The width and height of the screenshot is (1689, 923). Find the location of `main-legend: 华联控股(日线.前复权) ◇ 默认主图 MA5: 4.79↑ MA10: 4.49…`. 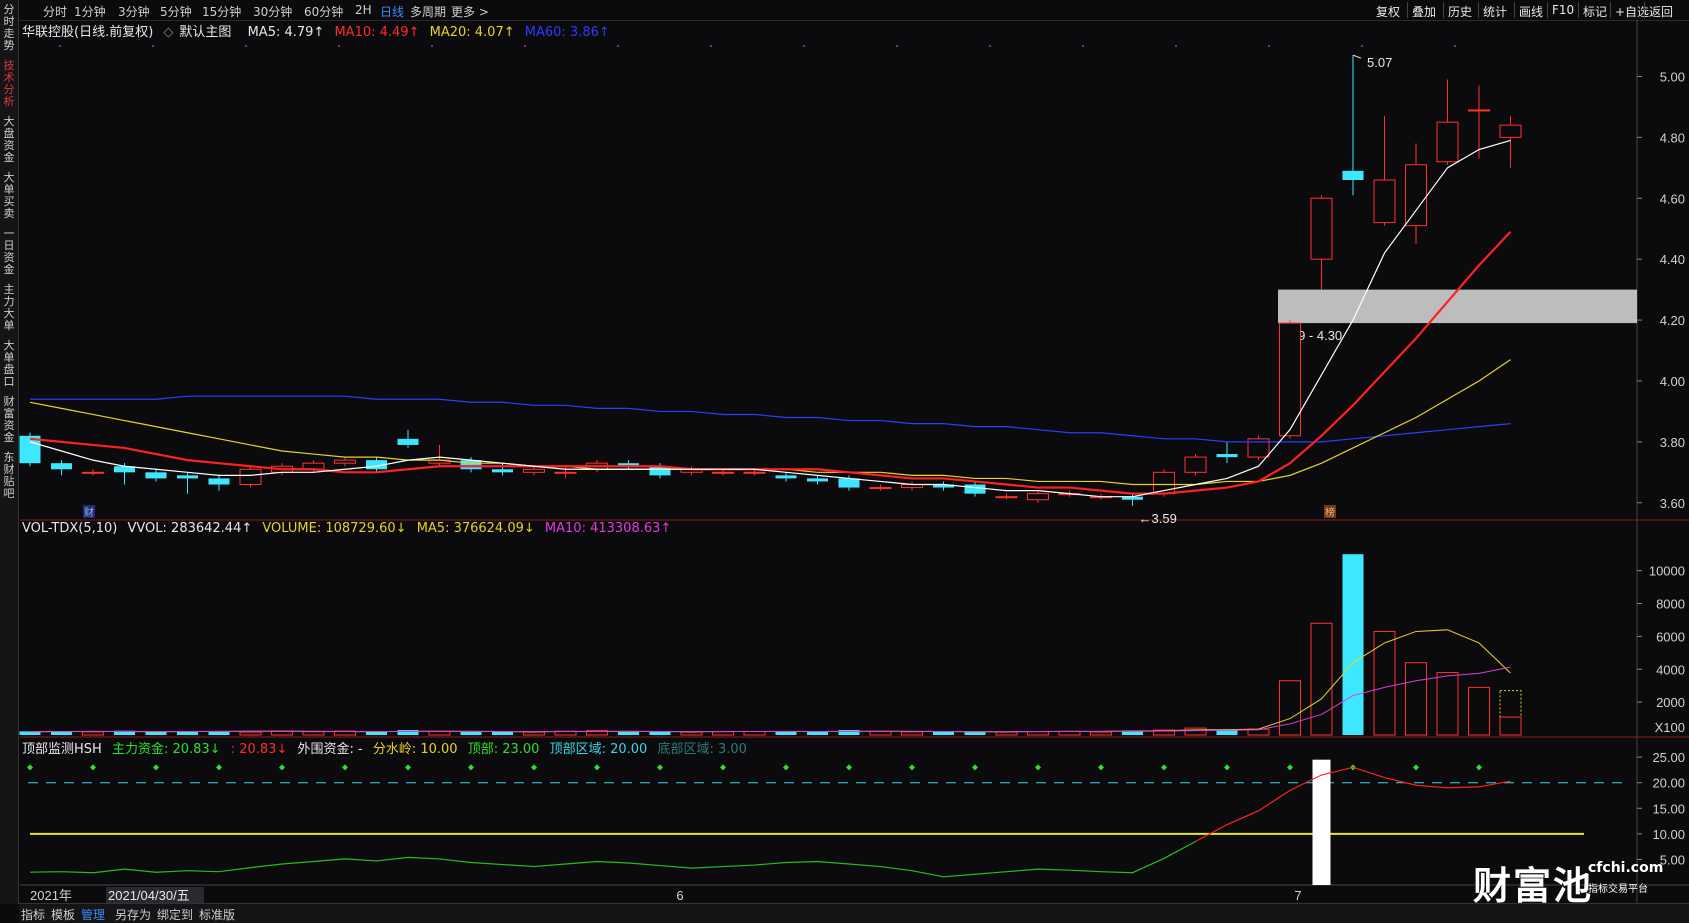

main-legend: 华联控股(日线.前复权) ◇ 默认主图 MA5: 4.79↑ MA10: 4.49… is located at coordinates (319, 30).